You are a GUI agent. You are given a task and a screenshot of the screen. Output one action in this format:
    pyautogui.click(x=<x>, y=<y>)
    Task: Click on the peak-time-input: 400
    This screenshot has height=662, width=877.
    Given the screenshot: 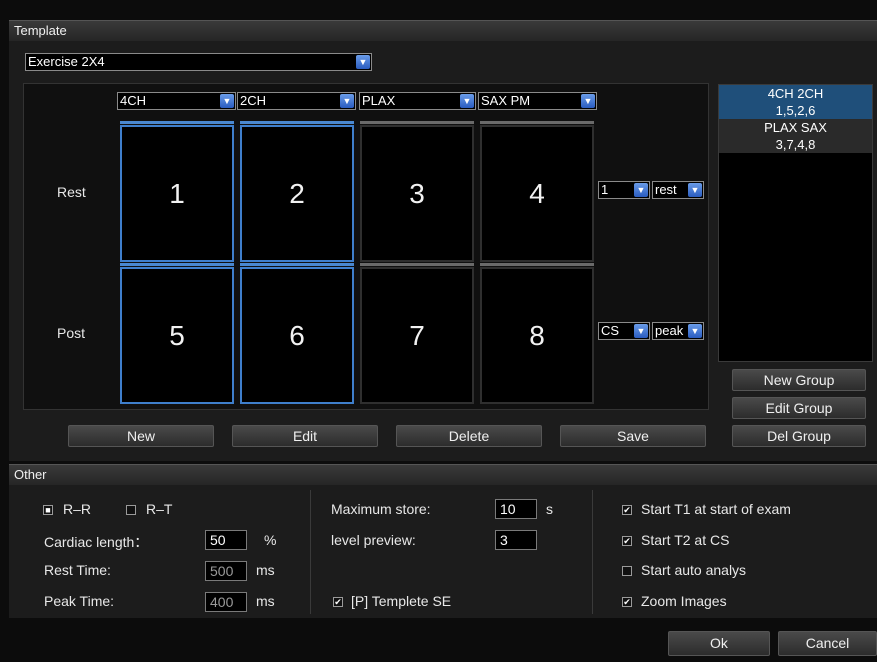 What is the action you would take?
    pyautogui.click(x=226, y=602)
    